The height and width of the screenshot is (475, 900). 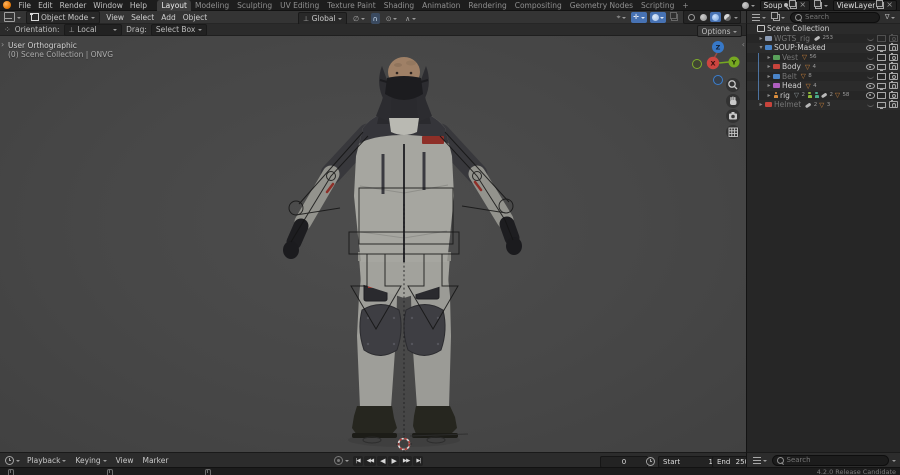 What do you see at coordinates (351, 5) in the screenshot?
I see `tab-texture-paint: Texture Paint` at bounding box center [351, 5].